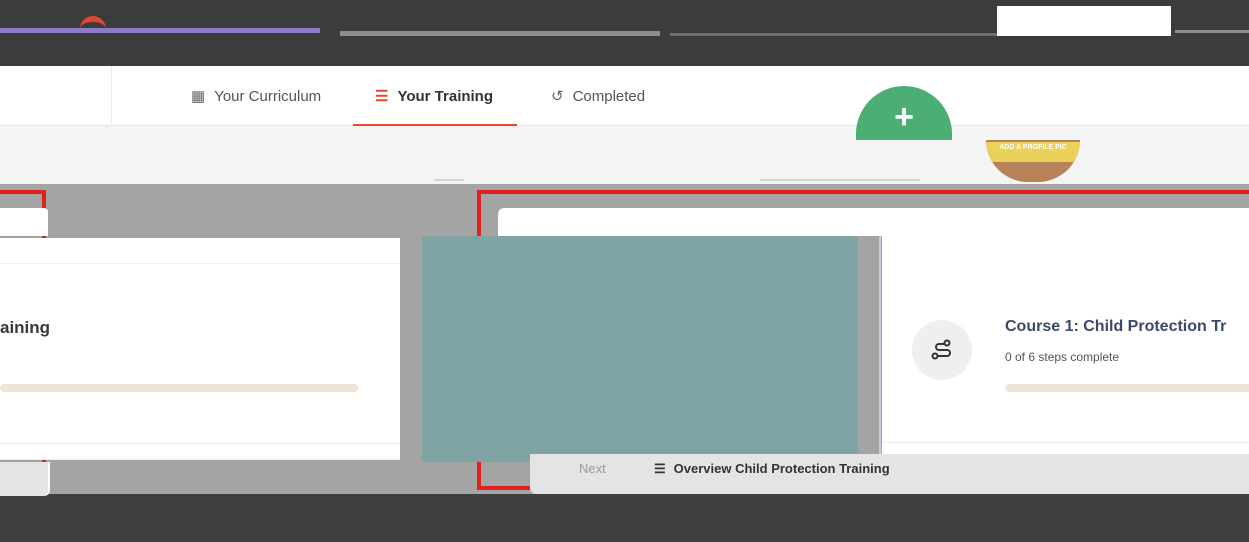  What do you see at coordinates (1062, 357) in the screenshot?
I see `steps-progress-text: 0 of 6 steps complete` at bounding box center [1062, 357].